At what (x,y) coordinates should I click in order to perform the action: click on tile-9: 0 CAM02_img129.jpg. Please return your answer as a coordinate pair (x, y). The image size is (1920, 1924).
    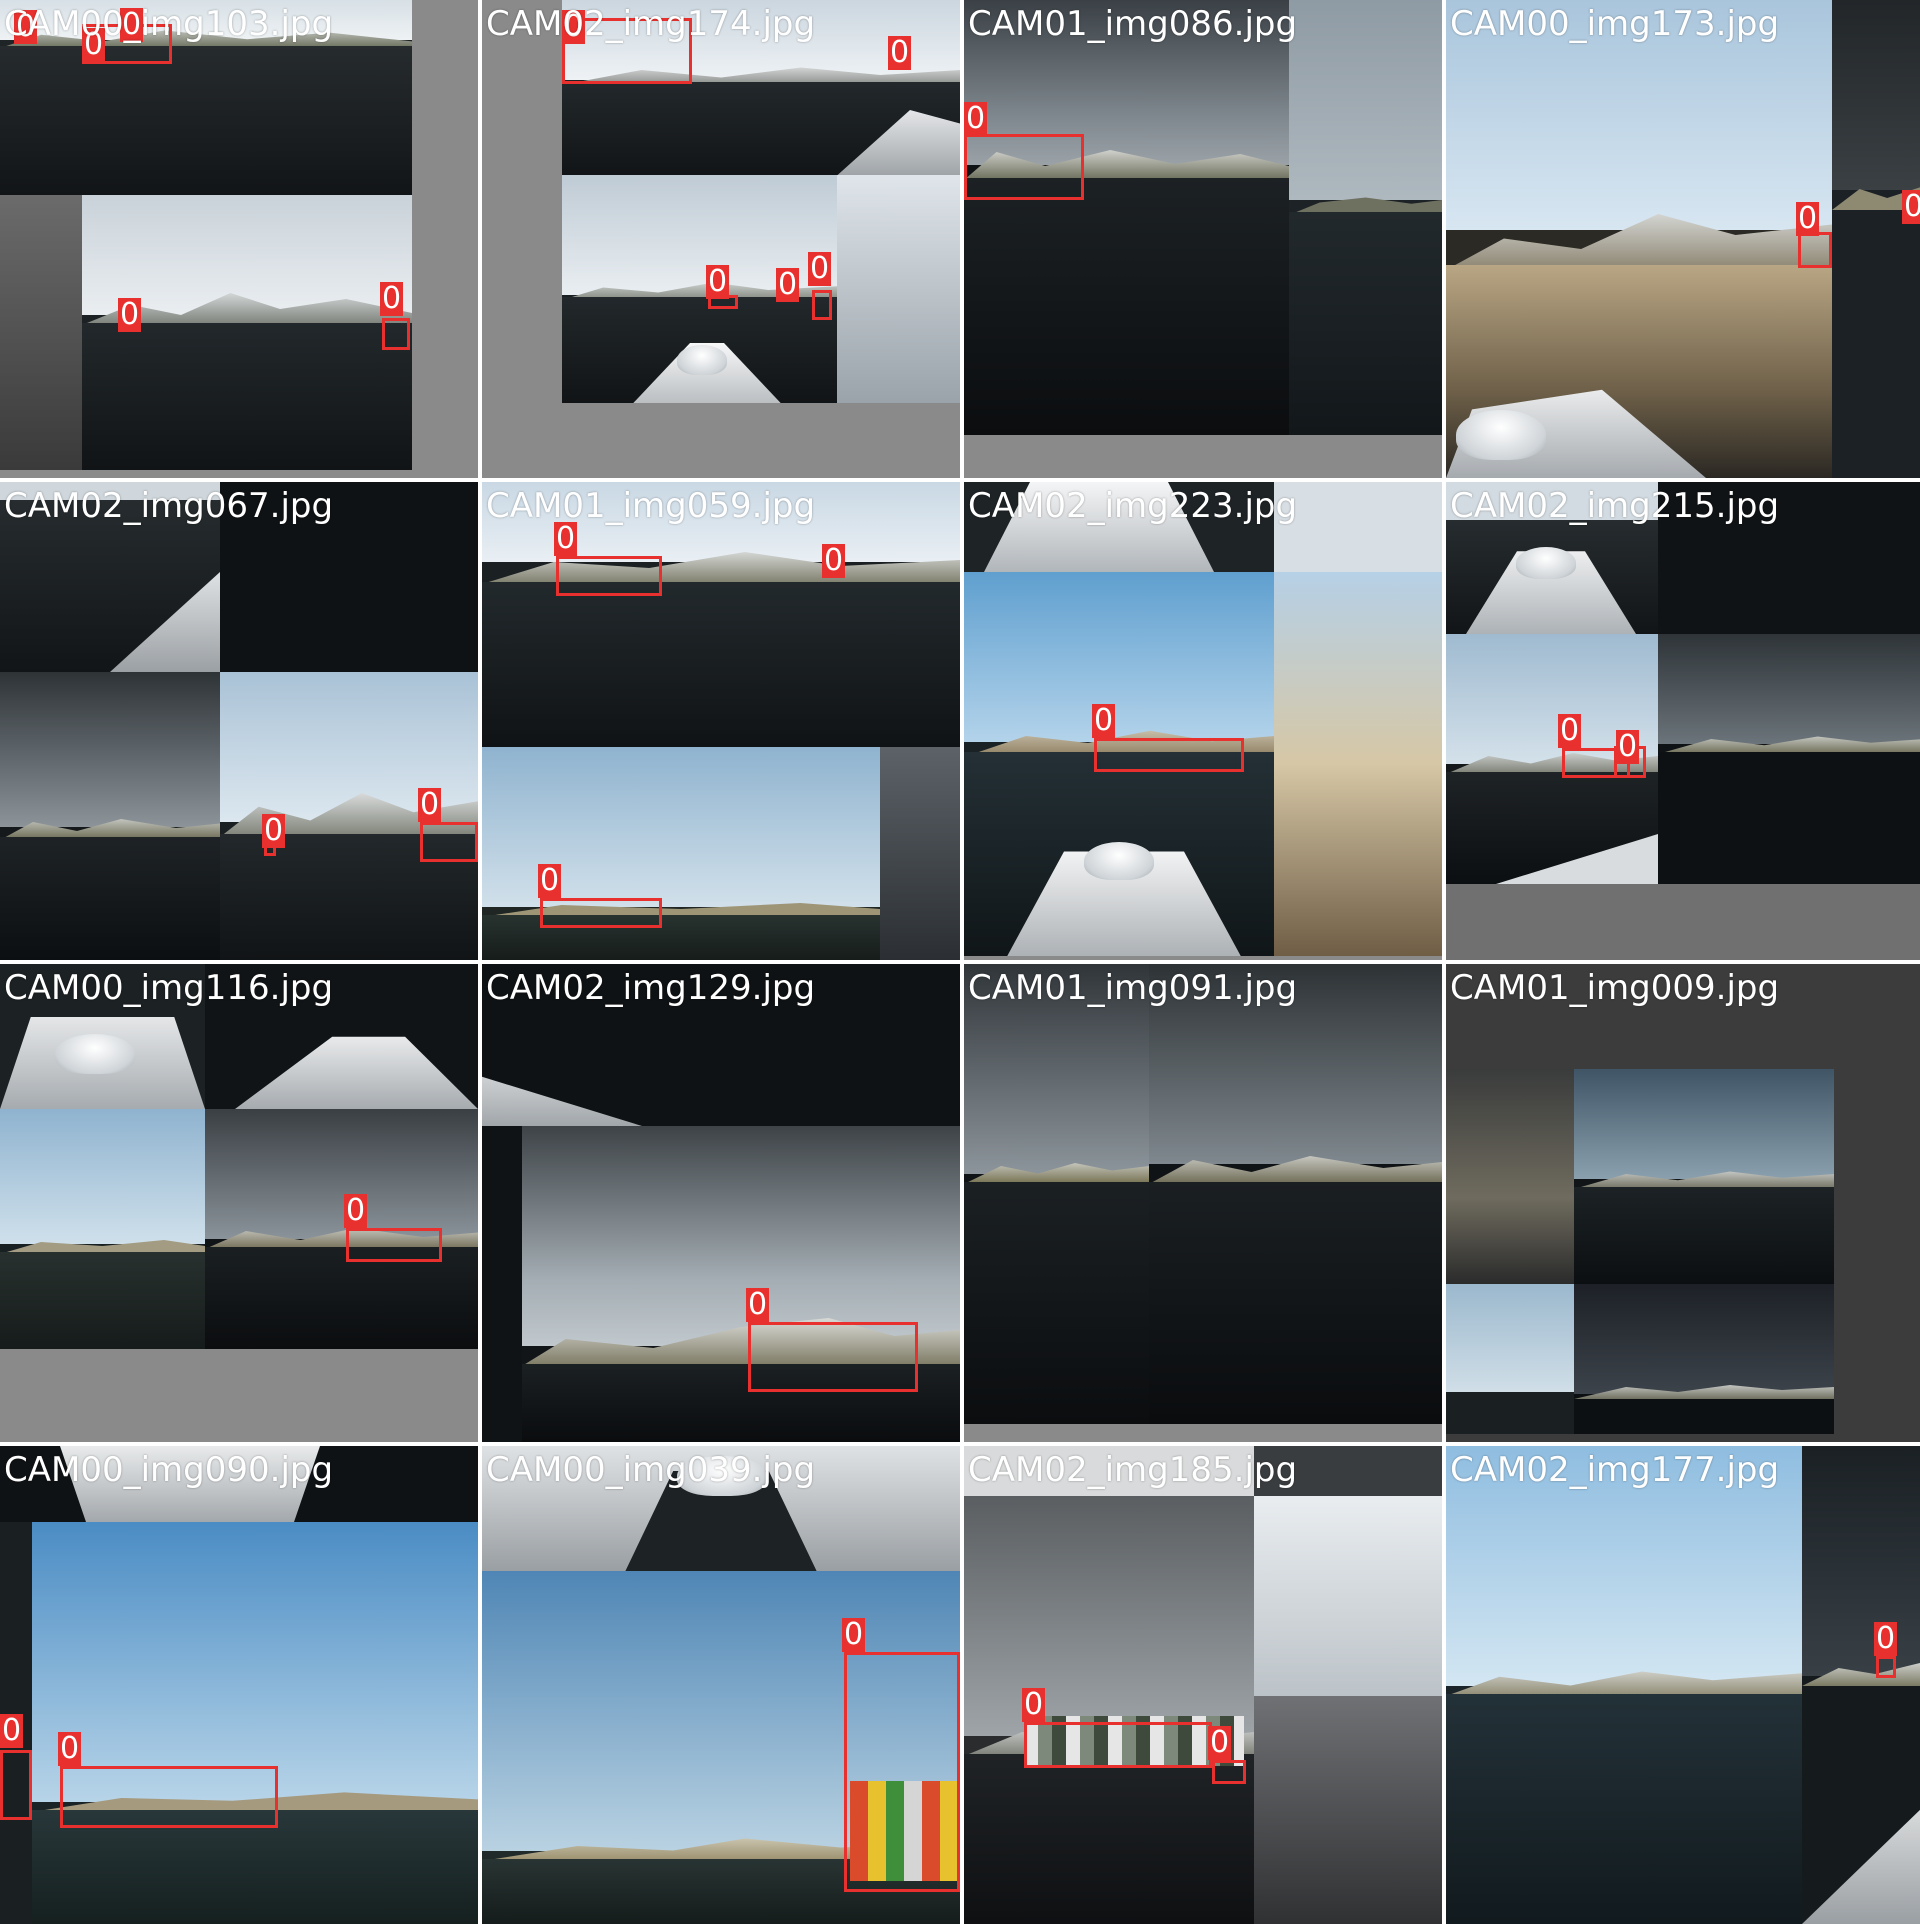
    Looking at the image, I should click on (721, 1203).